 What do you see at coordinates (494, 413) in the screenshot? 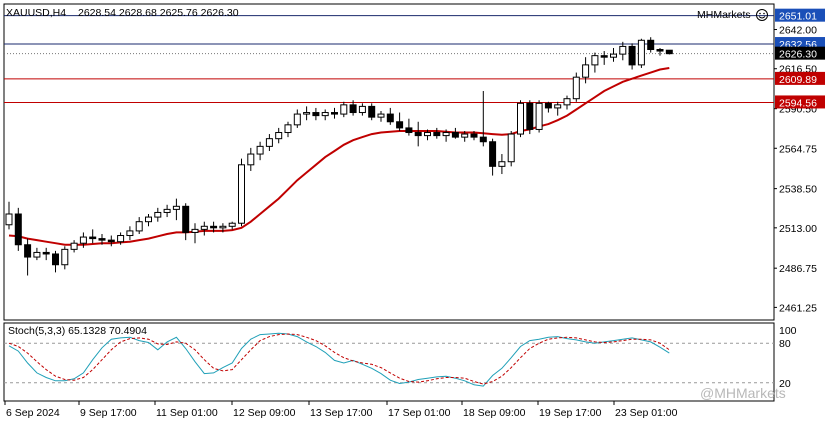
I see `time-tick-label: 18 Sep 09:00` at bounding box center [494, 413].